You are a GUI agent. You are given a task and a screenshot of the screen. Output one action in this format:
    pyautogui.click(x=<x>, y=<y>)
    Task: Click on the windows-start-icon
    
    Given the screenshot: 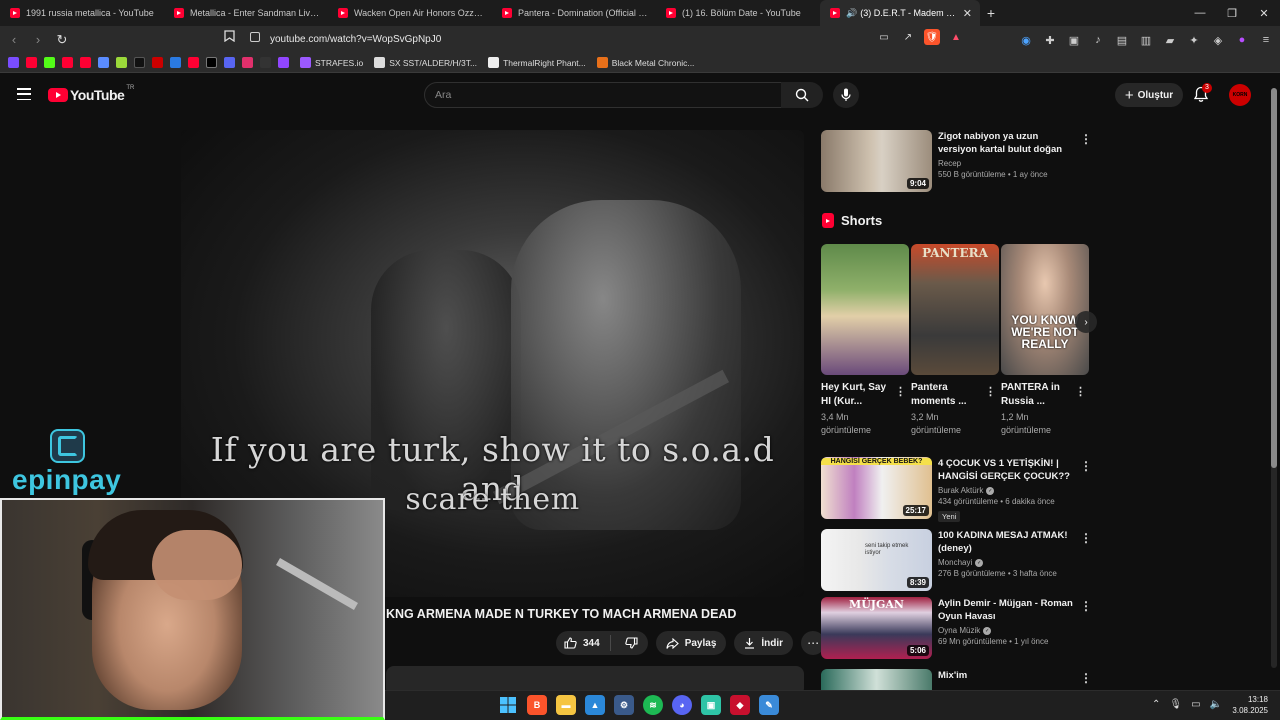 What is the action you would take?
    pyautogui.click(x=508, y=705)
    